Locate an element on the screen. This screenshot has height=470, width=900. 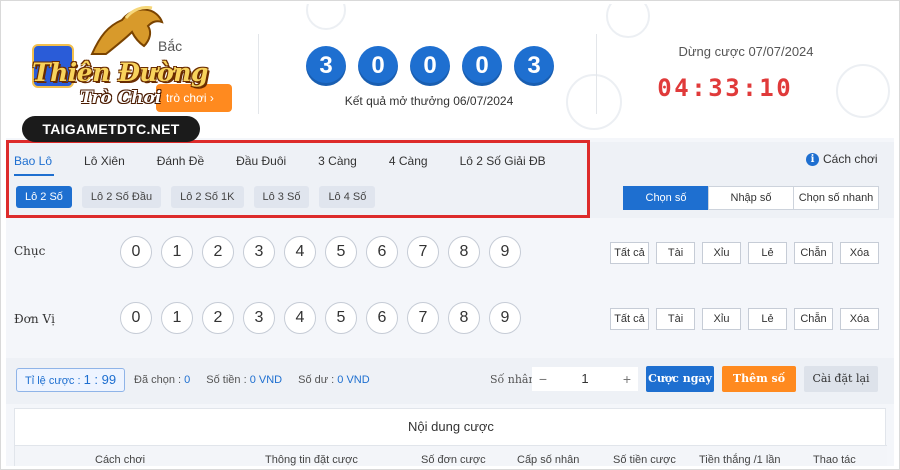
info-icon: i is located at coordinates (812, 159).